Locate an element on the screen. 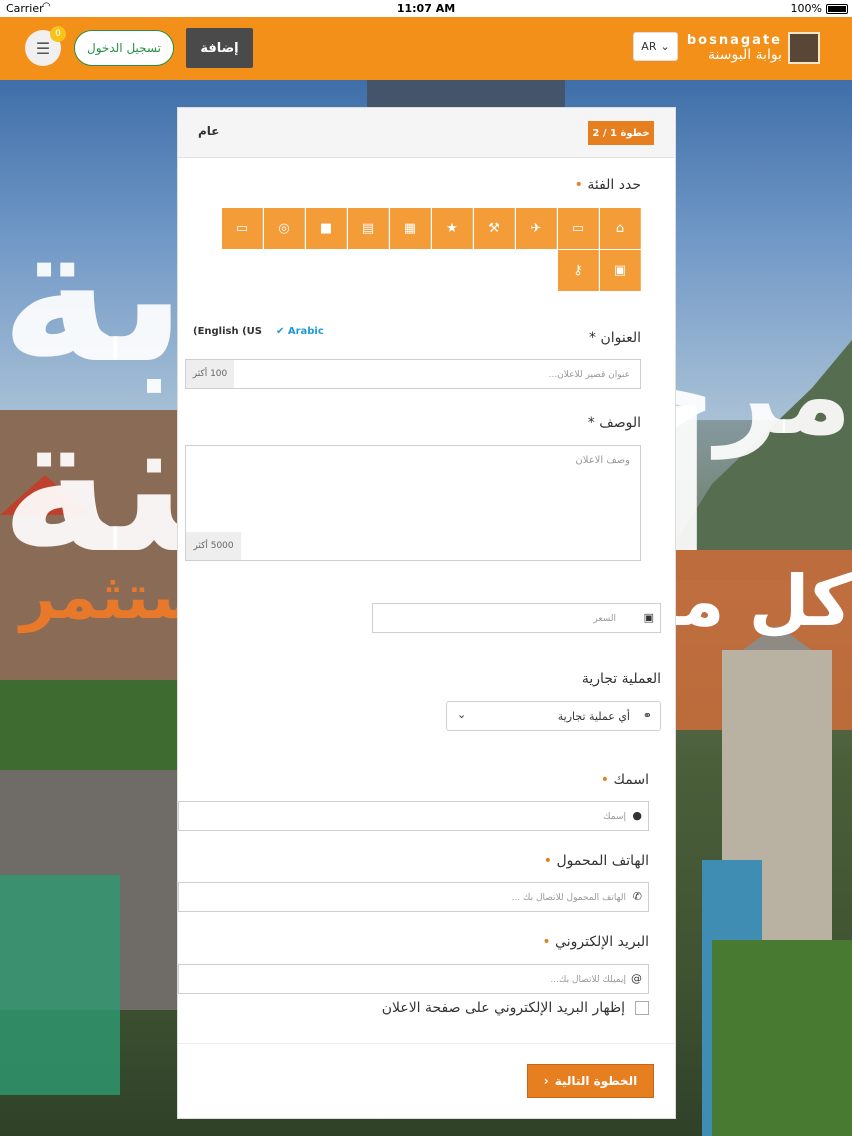 Image resolution: width=852 pixels, height=1136 pixels. home-icon: ⌂ is located at coordinates (620, 228).